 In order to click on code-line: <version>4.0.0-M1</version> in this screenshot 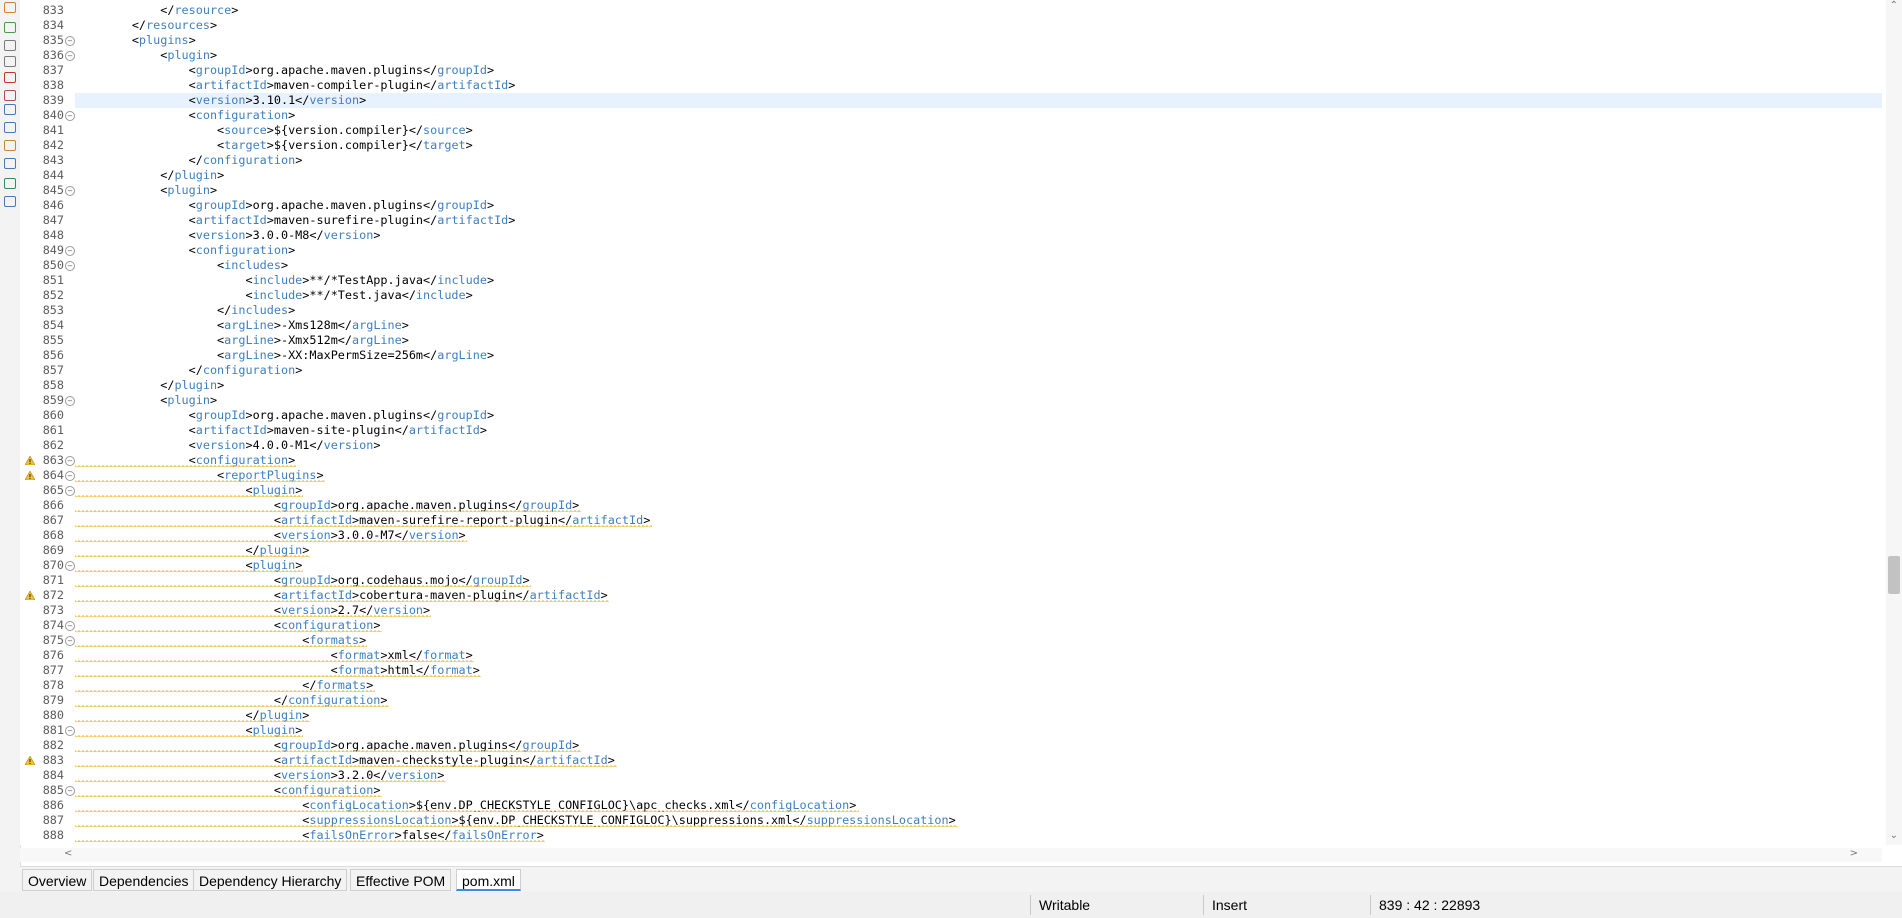, I will do `click(978, 445)`.